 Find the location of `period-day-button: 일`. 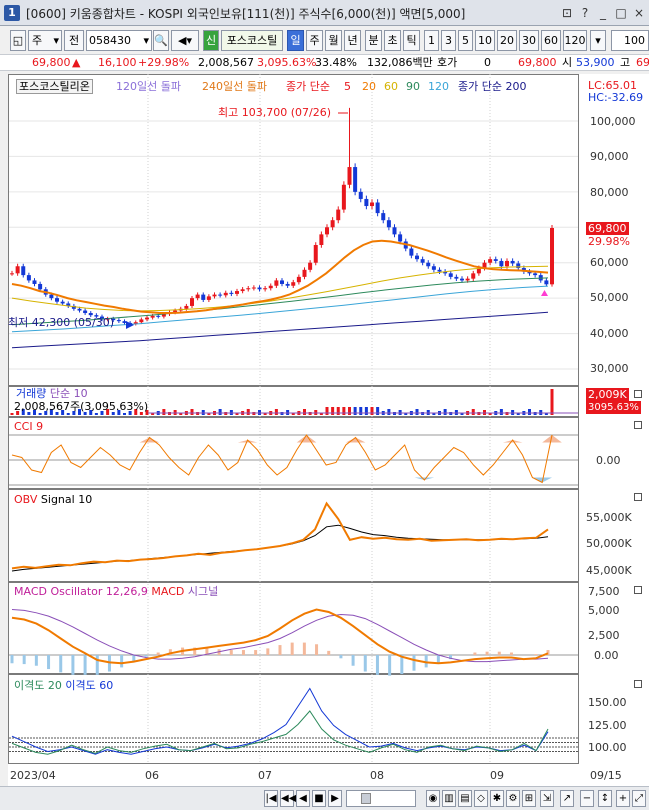

period-day-button: 일 is located at coordinates (295, 40).